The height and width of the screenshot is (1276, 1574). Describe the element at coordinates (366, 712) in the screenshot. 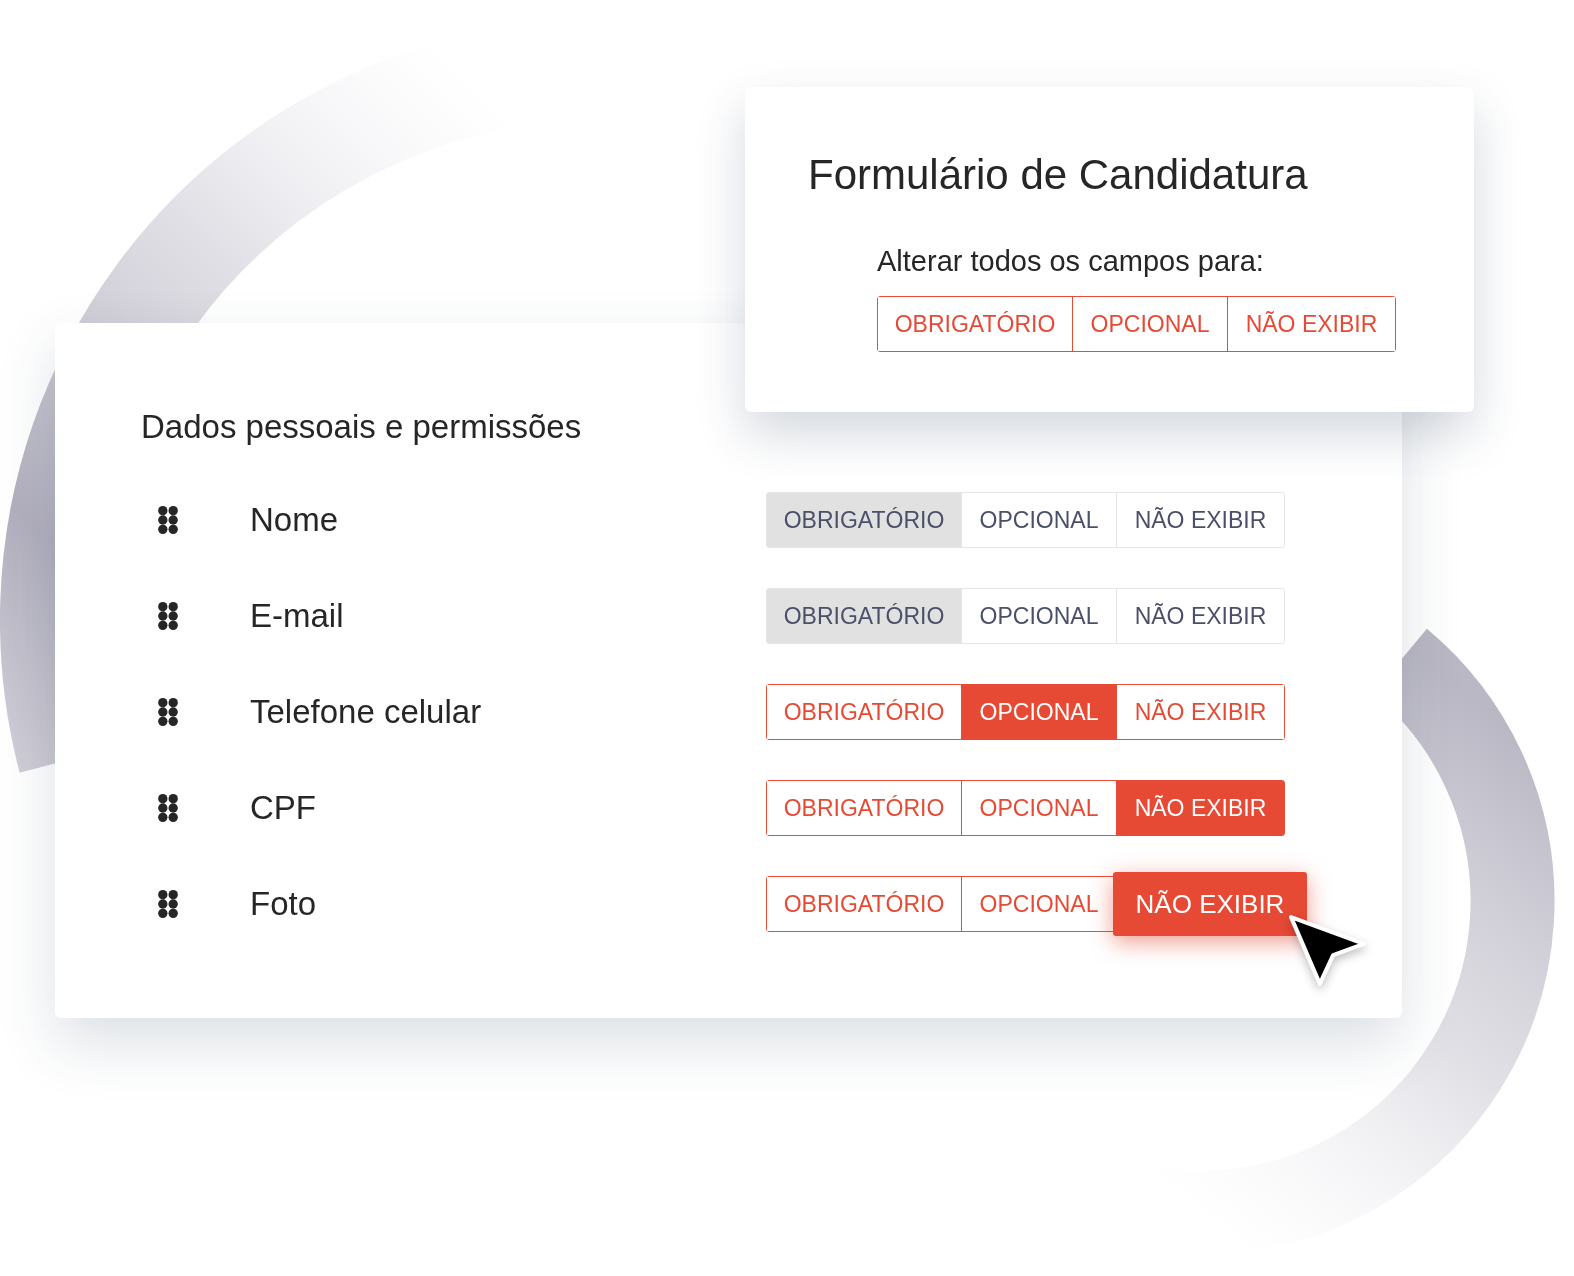

I see `field-label: Telefone celular` at that location.